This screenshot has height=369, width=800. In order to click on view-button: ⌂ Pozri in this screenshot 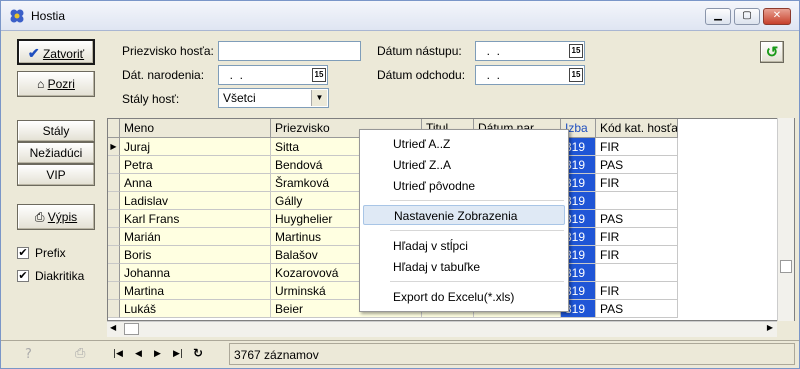, I will do `click(56, 84)`.